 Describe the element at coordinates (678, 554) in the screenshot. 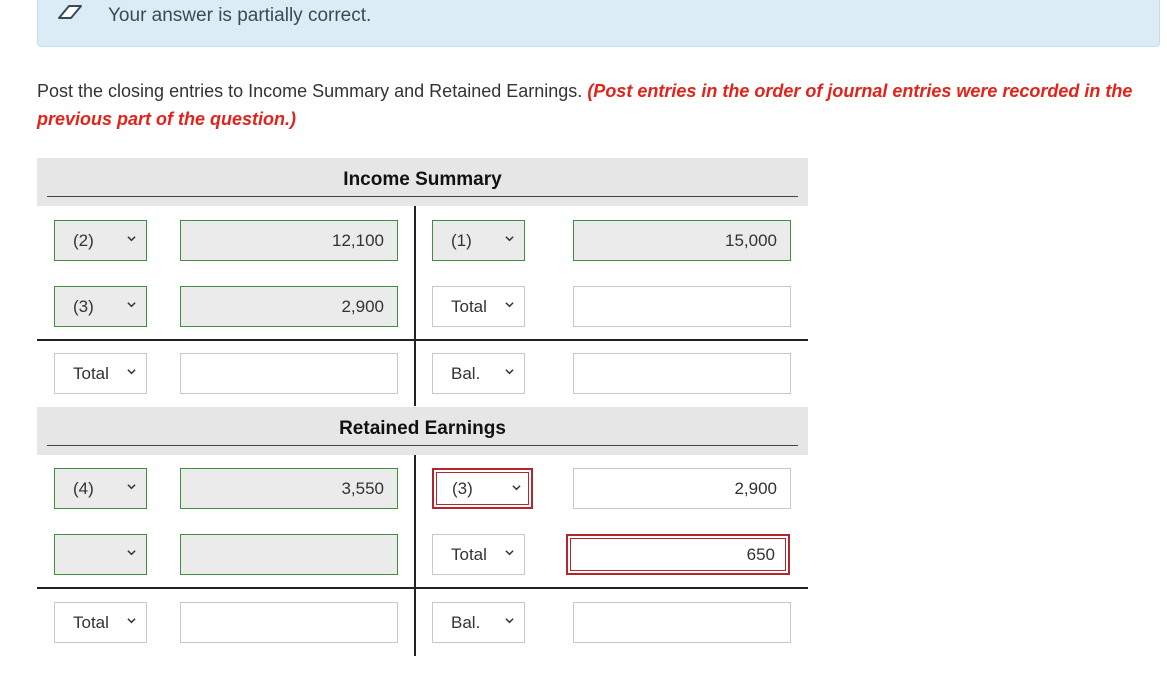

I see `retained-earnings-credit-amount-2: 650` at that location.